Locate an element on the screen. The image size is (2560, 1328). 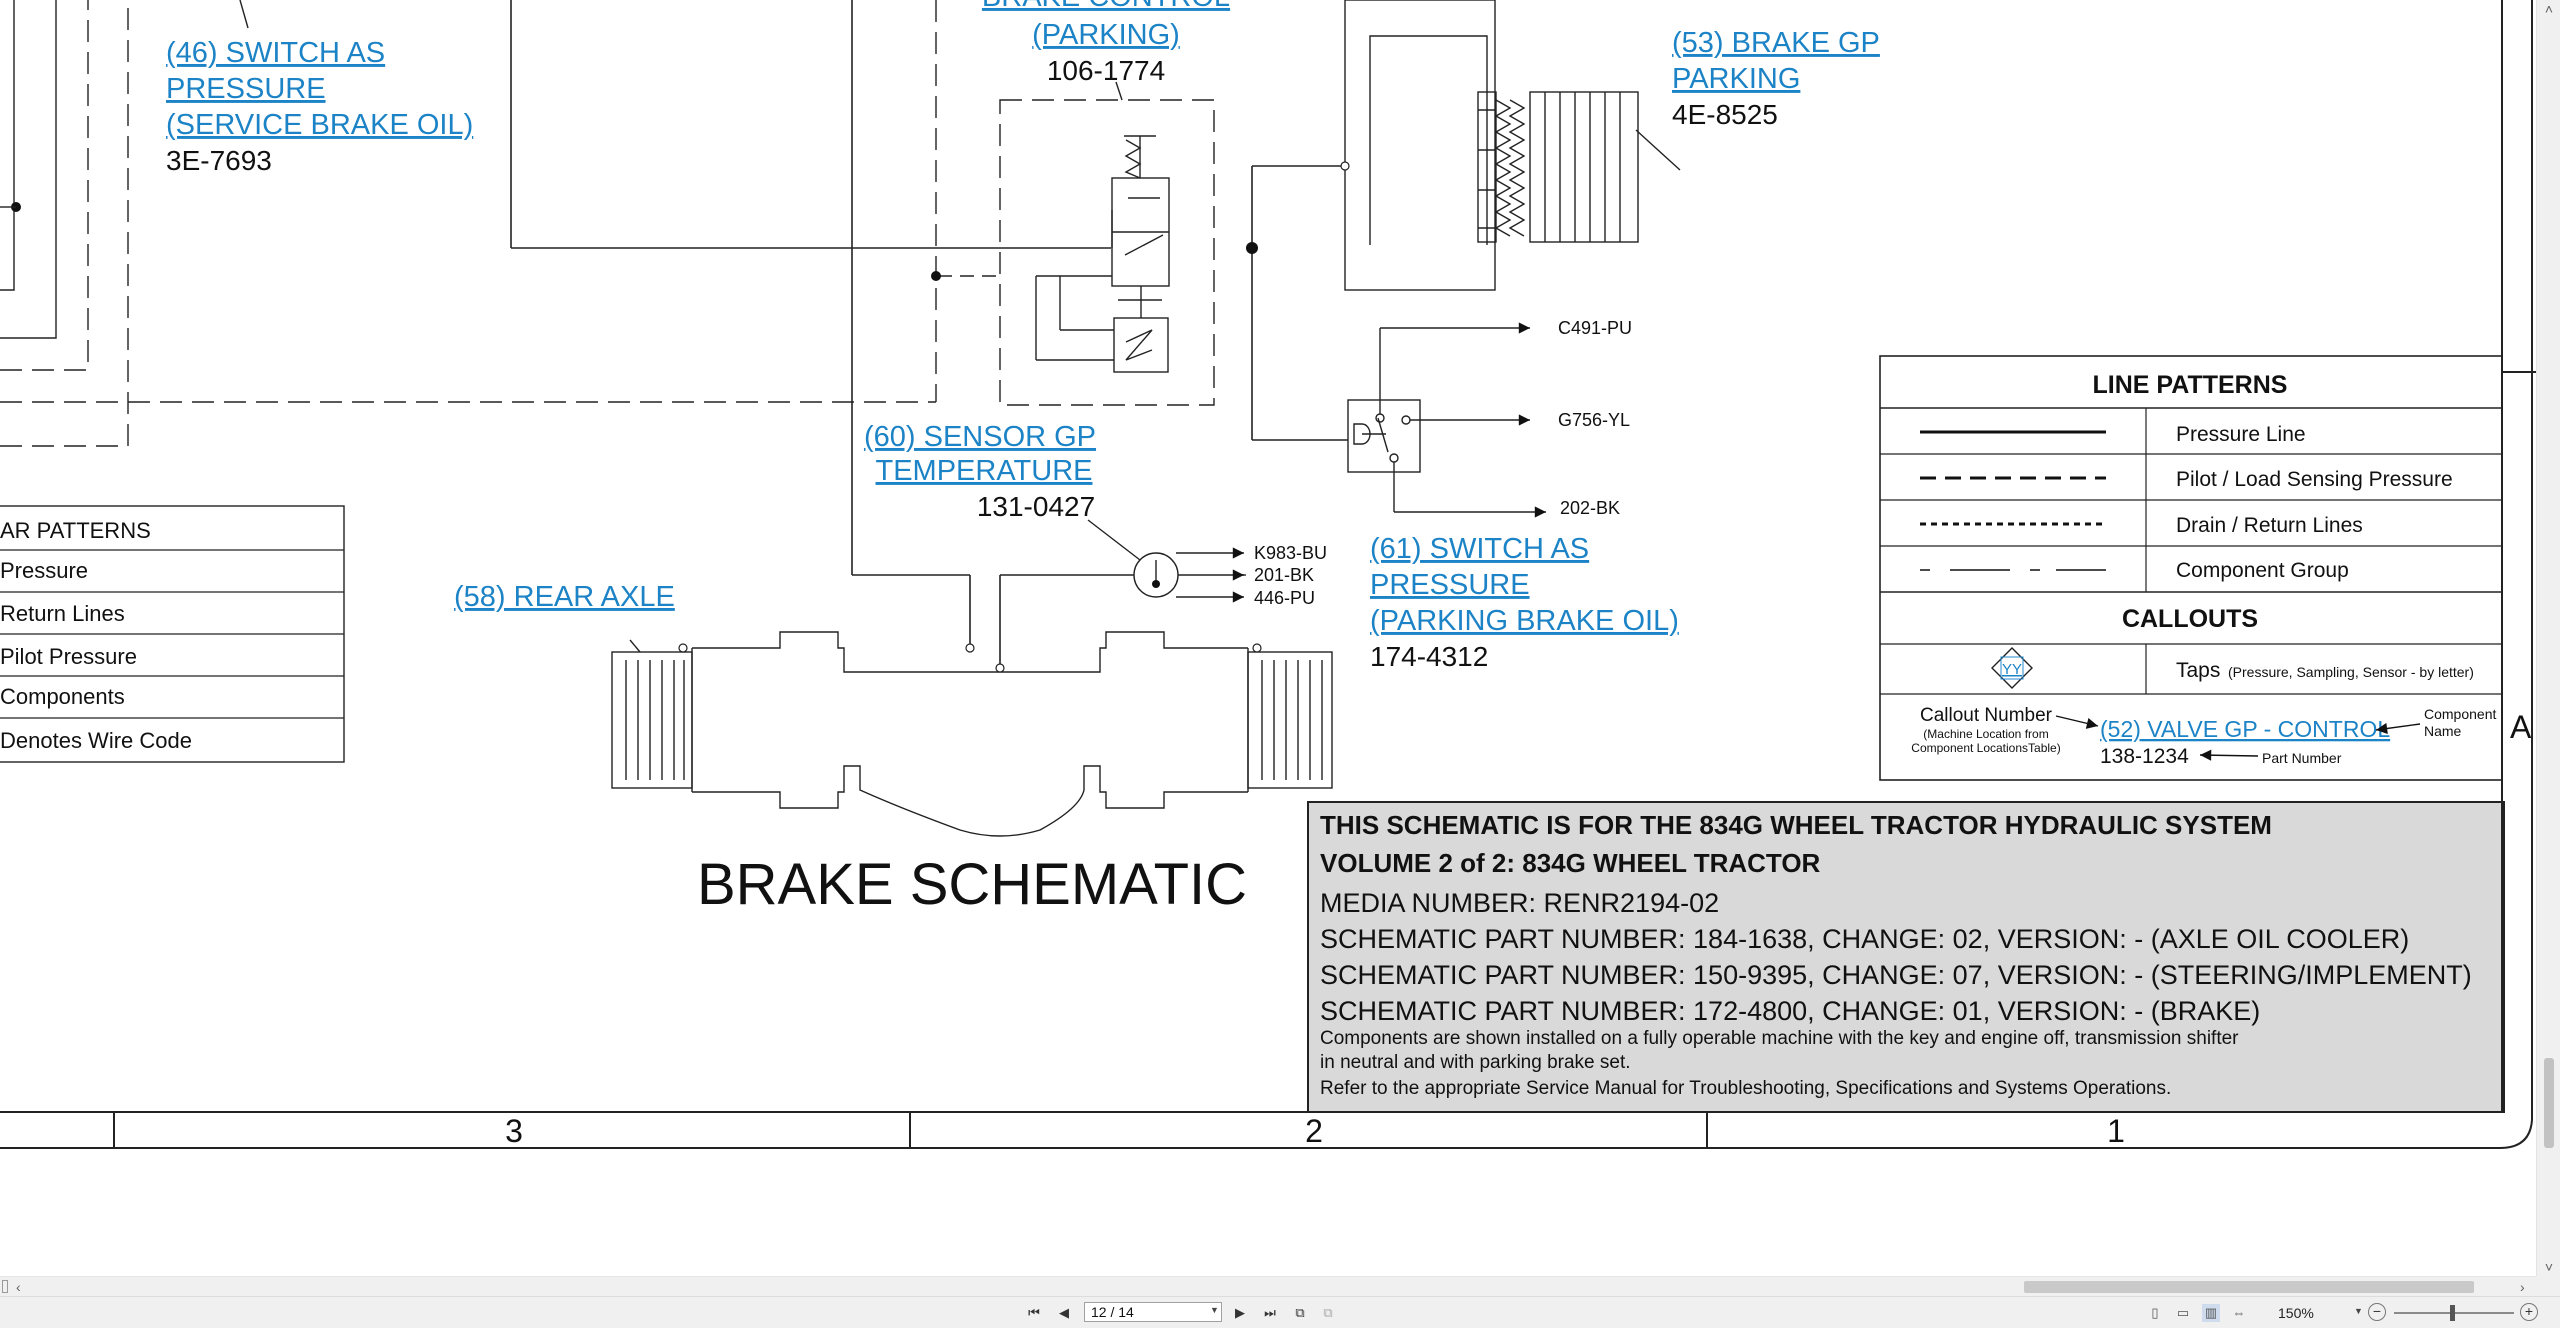
line-pattern-label: Component Group is located at coordinates (2262, 570).